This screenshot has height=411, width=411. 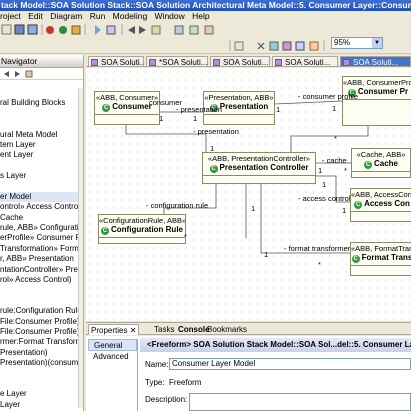 What do you see at coordinates (227, 329) in the screenshot?
I see `tab-bookmarks: Bookmarks` at bounding box center [227, 329].